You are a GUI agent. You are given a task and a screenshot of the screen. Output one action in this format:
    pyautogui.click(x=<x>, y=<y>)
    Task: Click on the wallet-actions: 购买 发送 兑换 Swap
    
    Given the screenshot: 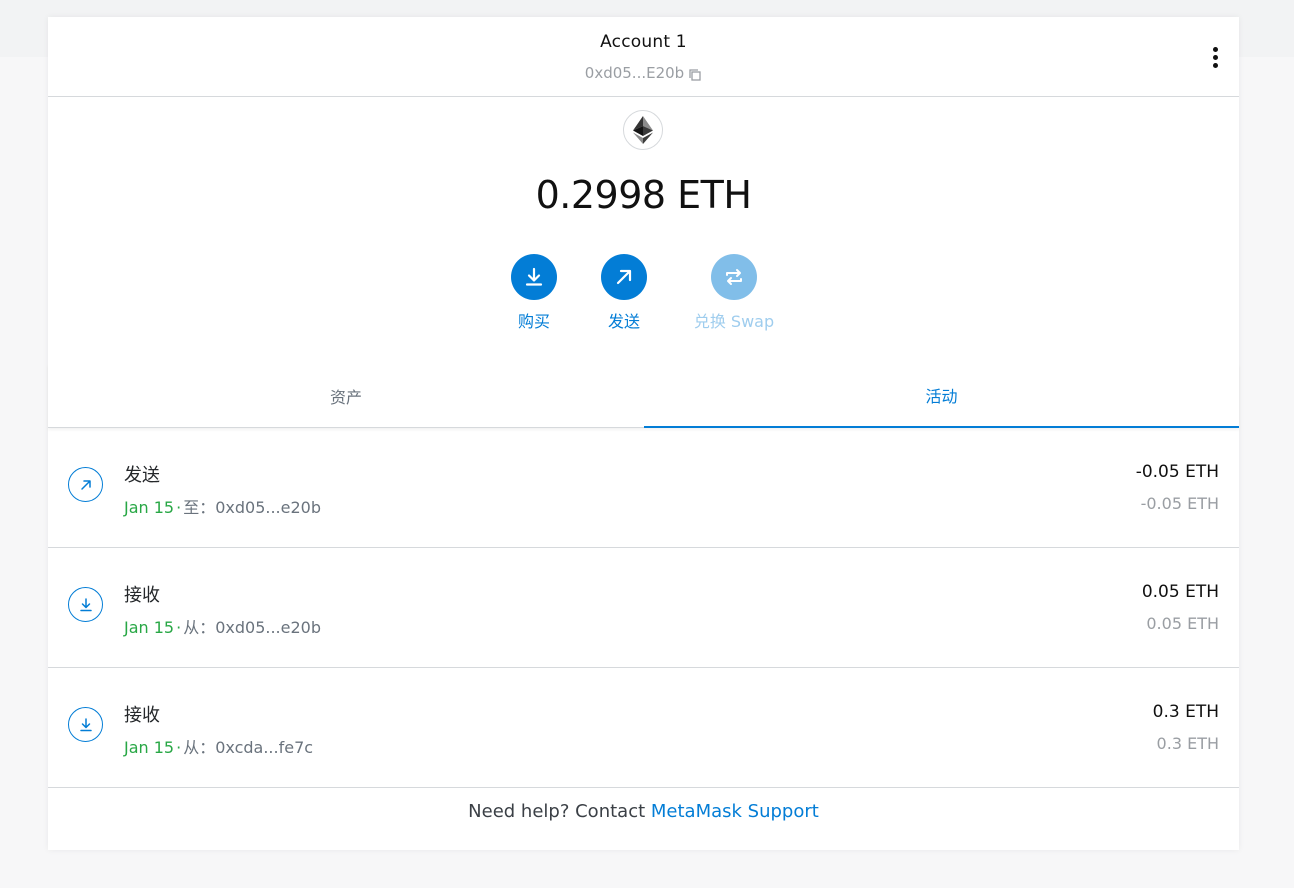 What is the action you would take?
    pyautogui.click(x=643, y=294)
    